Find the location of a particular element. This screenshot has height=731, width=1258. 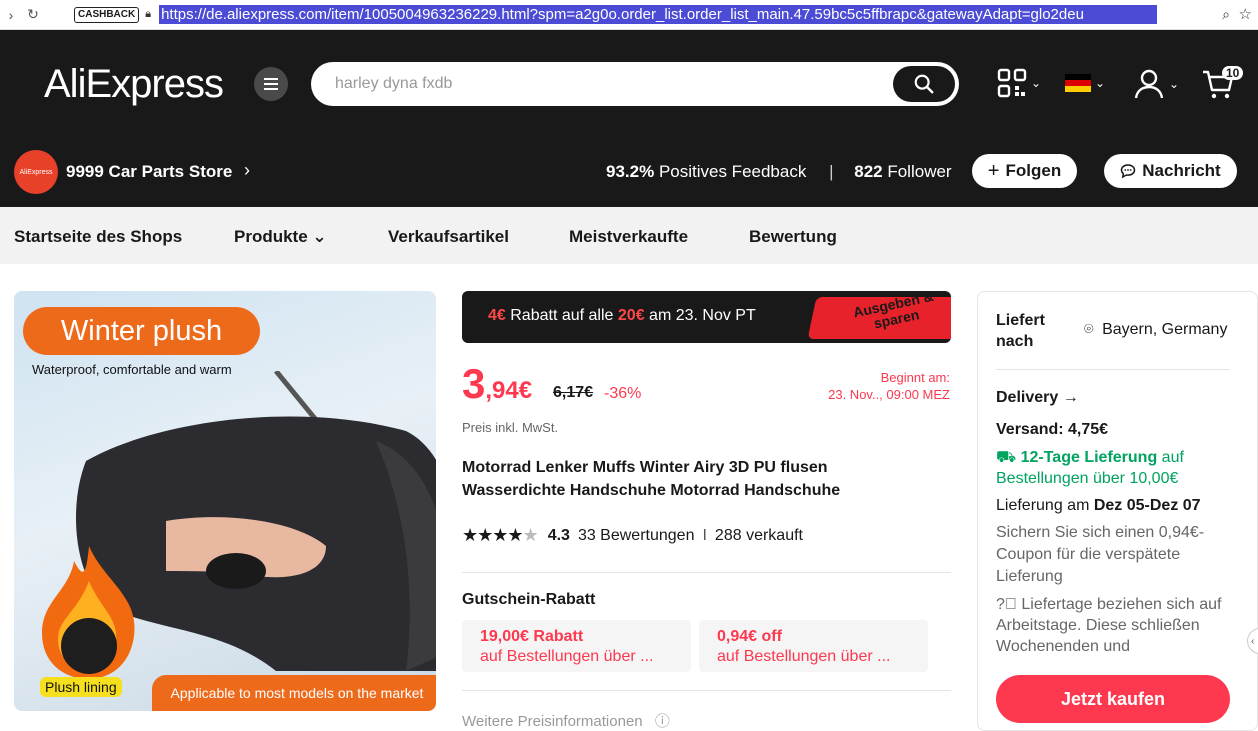

plush-lining-label: Plush lining is located at coordinates (81, 687).